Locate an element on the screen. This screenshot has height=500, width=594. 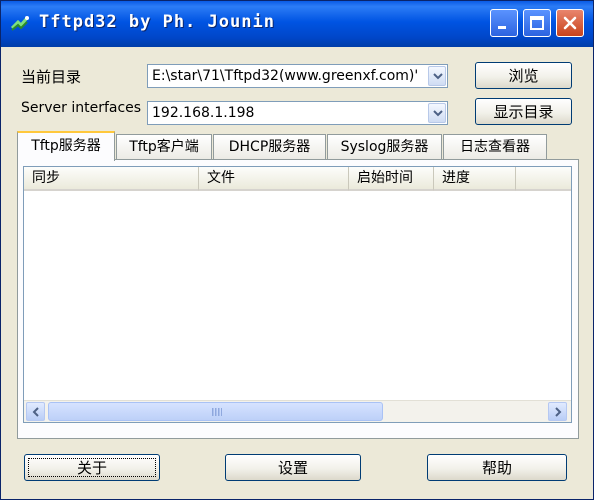
scroll-left-button is located at coordinates (35, 411).